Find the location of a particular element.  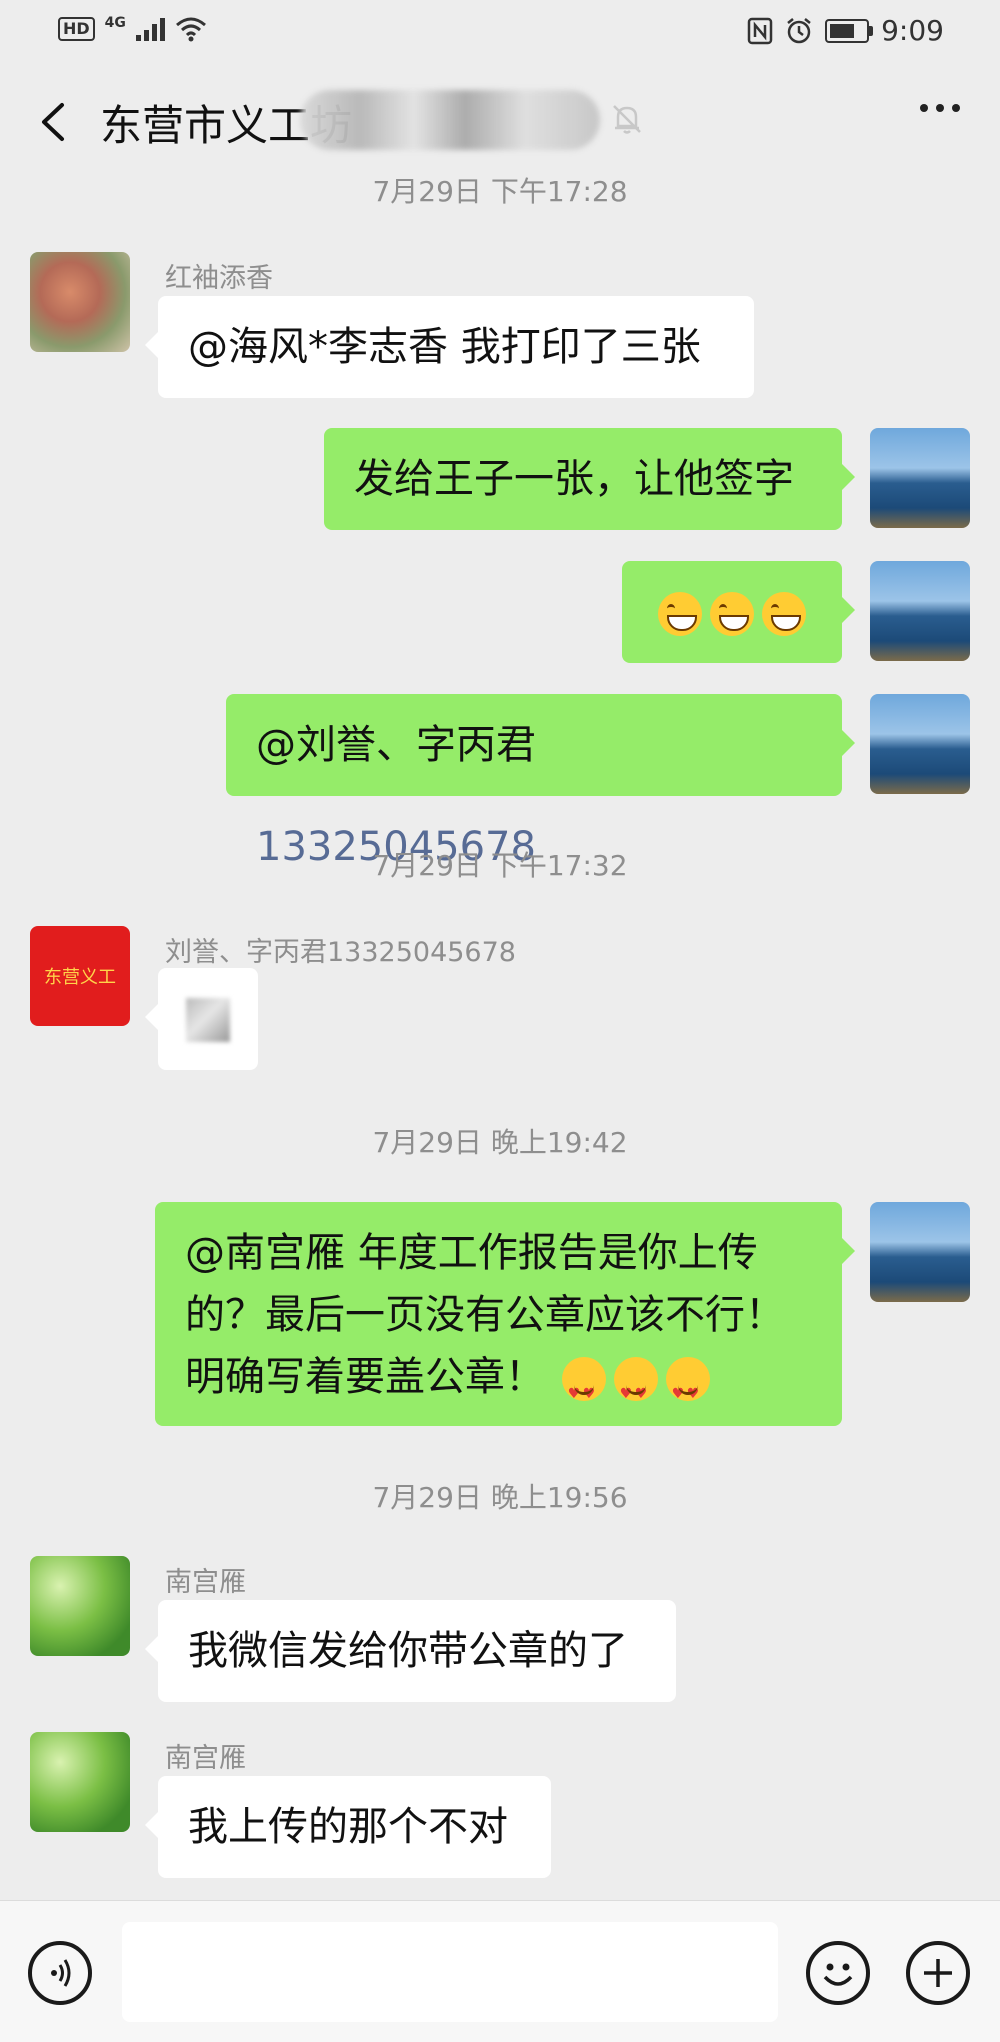

message-bubble: @刘誉、字丙君 13325045678 is located at coordinates (540, 782).